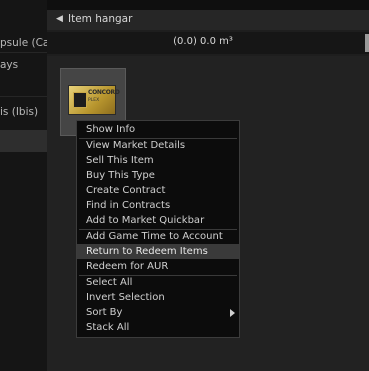 The height and width of the screenshot is (371, 369). What do you see at coordinates (203, 41) in the screenshot?
I see `volume-readout: (0.0) 0.0 m³` at bounding box center [203, 41].